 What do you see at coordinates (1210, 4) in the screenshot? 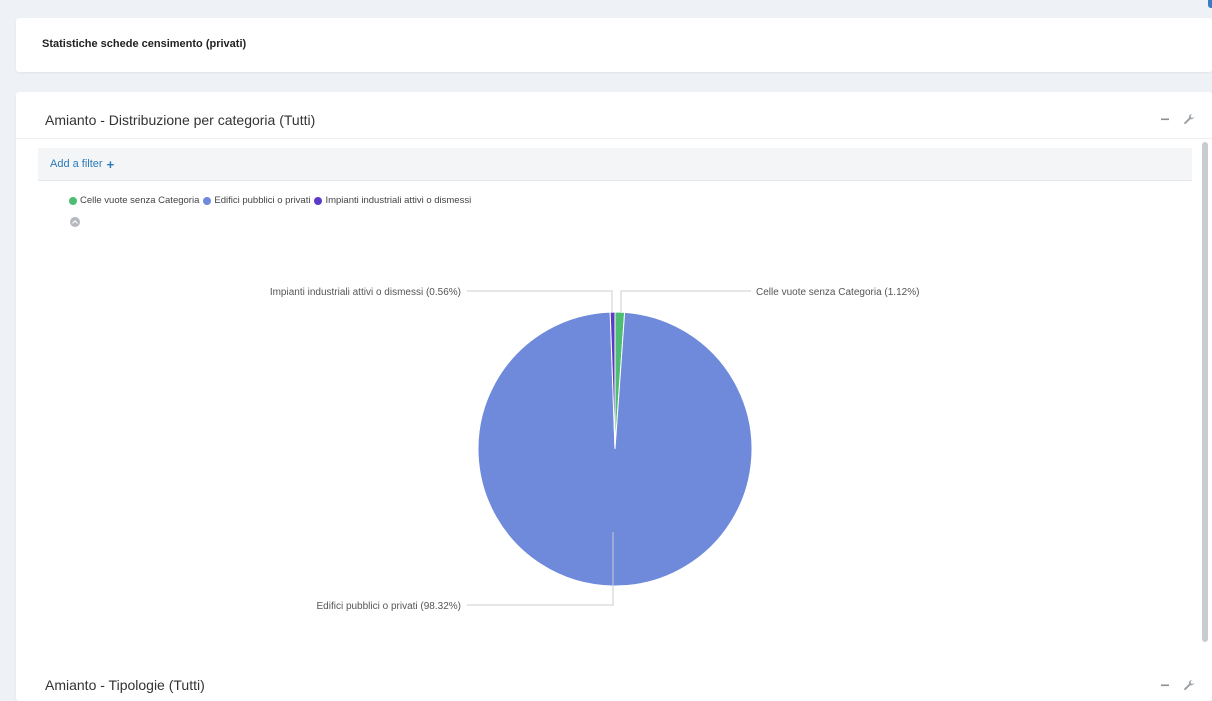
I see `corner-indicator` at bounding box center [1210, 4].